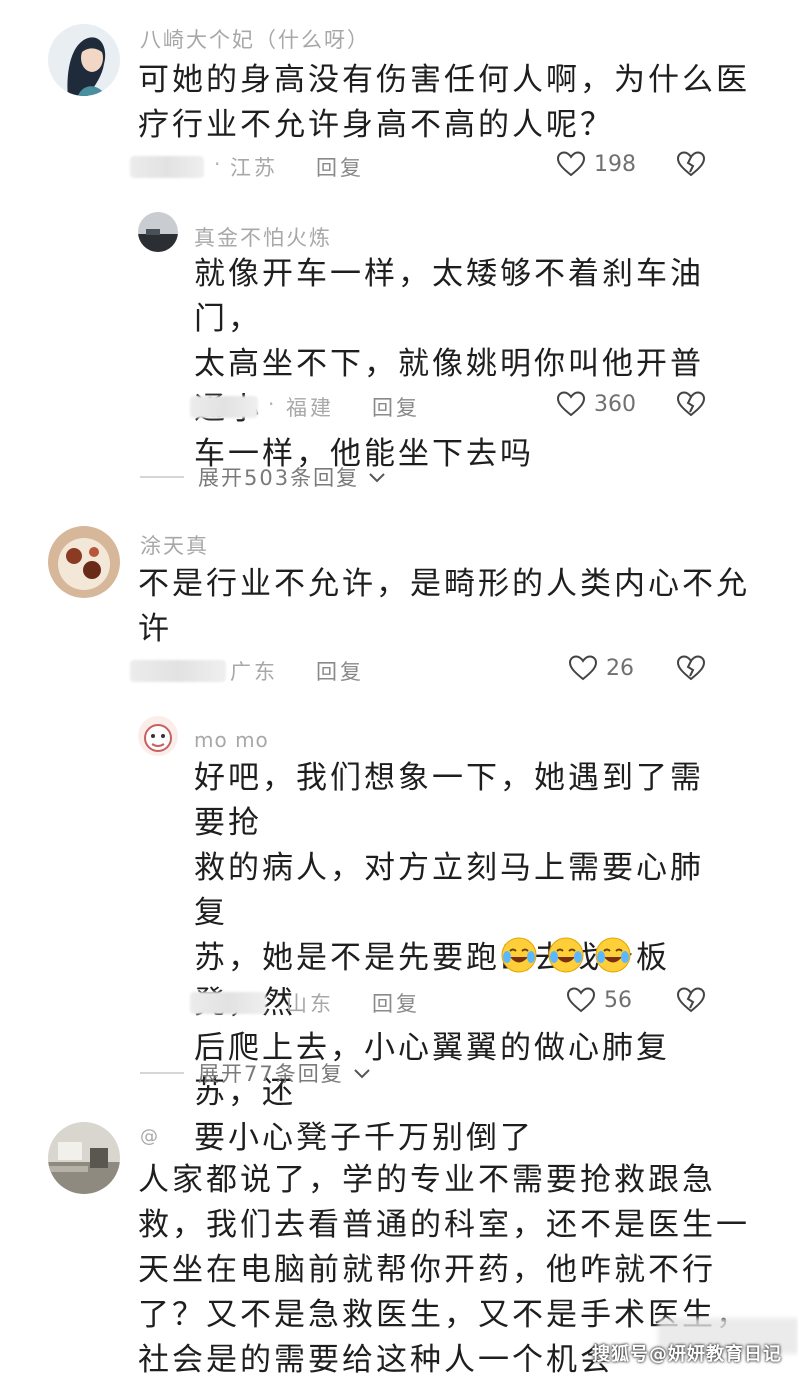  I want to click on avatar-landscape-icon, so click(158, 232).